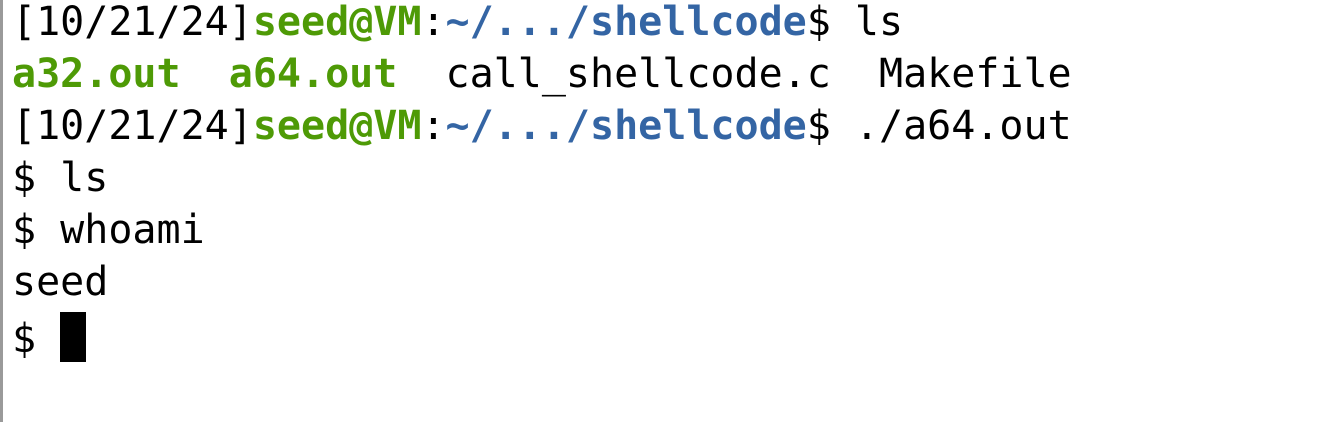 The image size is (1320, 422). I want to click on file-makefile: Makefile, so click(975, 74).